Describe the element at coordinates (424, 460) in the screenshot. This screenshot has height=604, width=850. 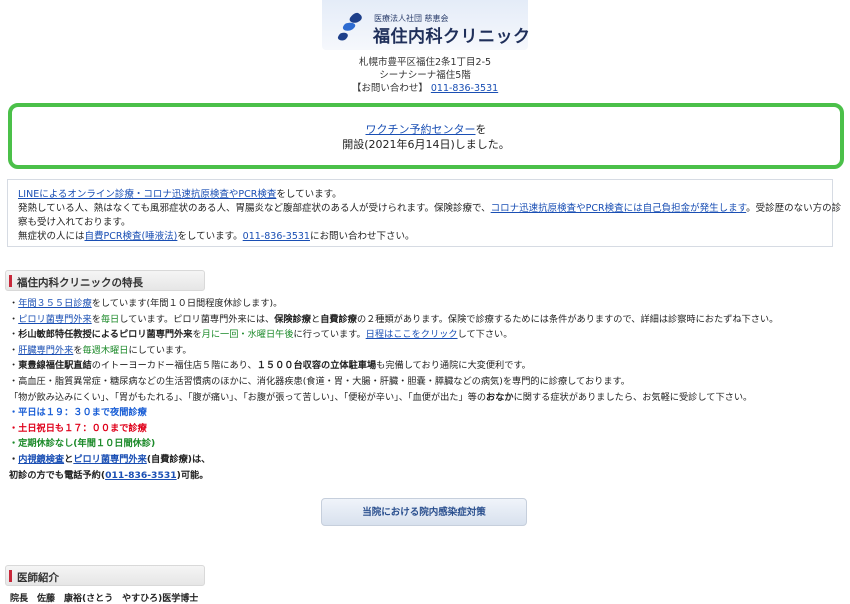
I see `feature-item: ・内視鏡検査とピロリ菌専門外来(自費診療)は、` at that location.